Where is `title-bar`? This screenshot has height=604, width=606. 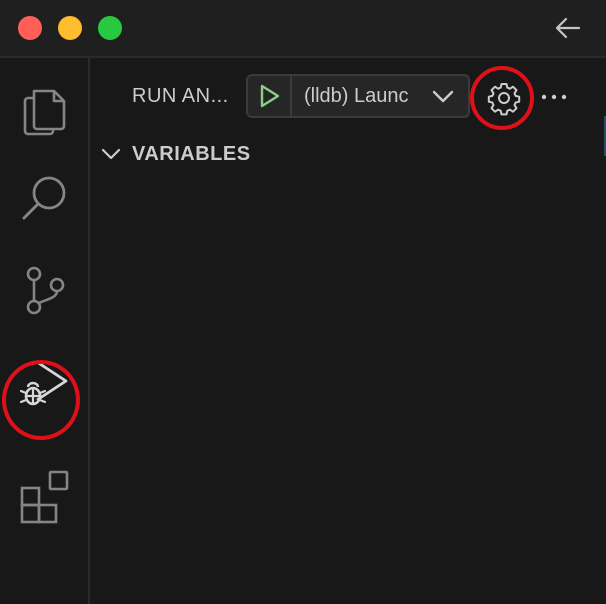 title-bar is located at coordinates (303, 29).